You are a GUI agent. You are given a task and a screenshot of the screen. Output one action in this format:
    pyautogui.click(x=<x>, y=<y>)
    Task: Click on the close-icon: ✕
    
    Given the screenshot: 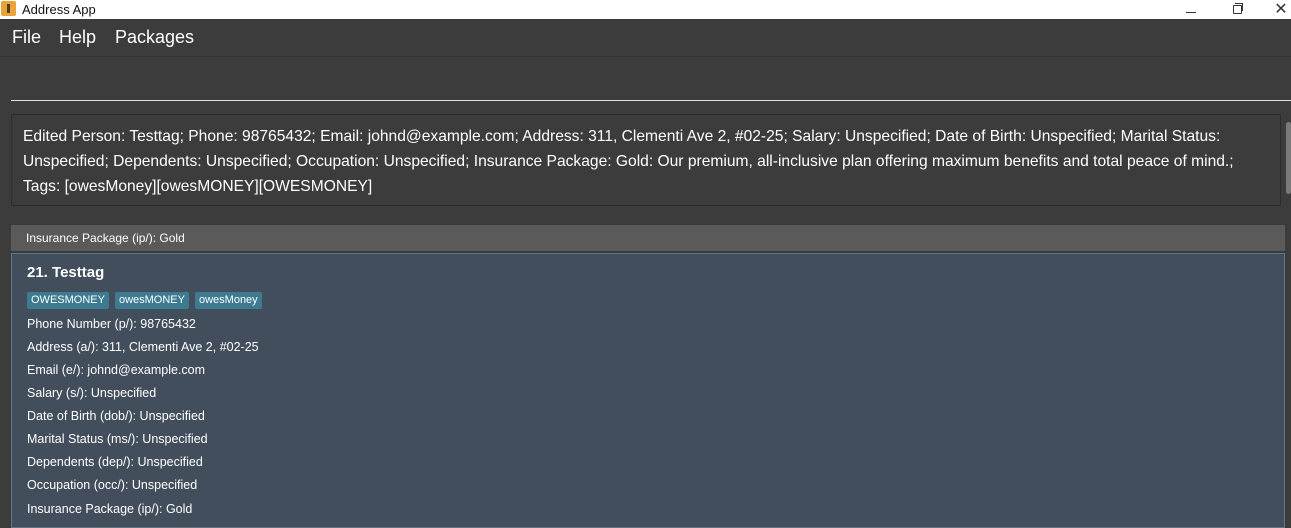 What is the action you would take?
    pyautogui.click(x=1281, y=9)
    